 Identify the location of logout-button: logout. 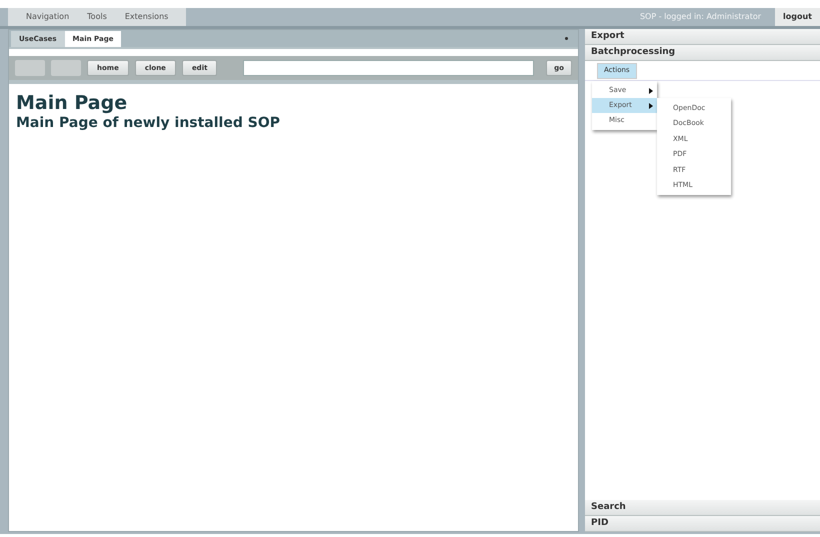
(797, 17).